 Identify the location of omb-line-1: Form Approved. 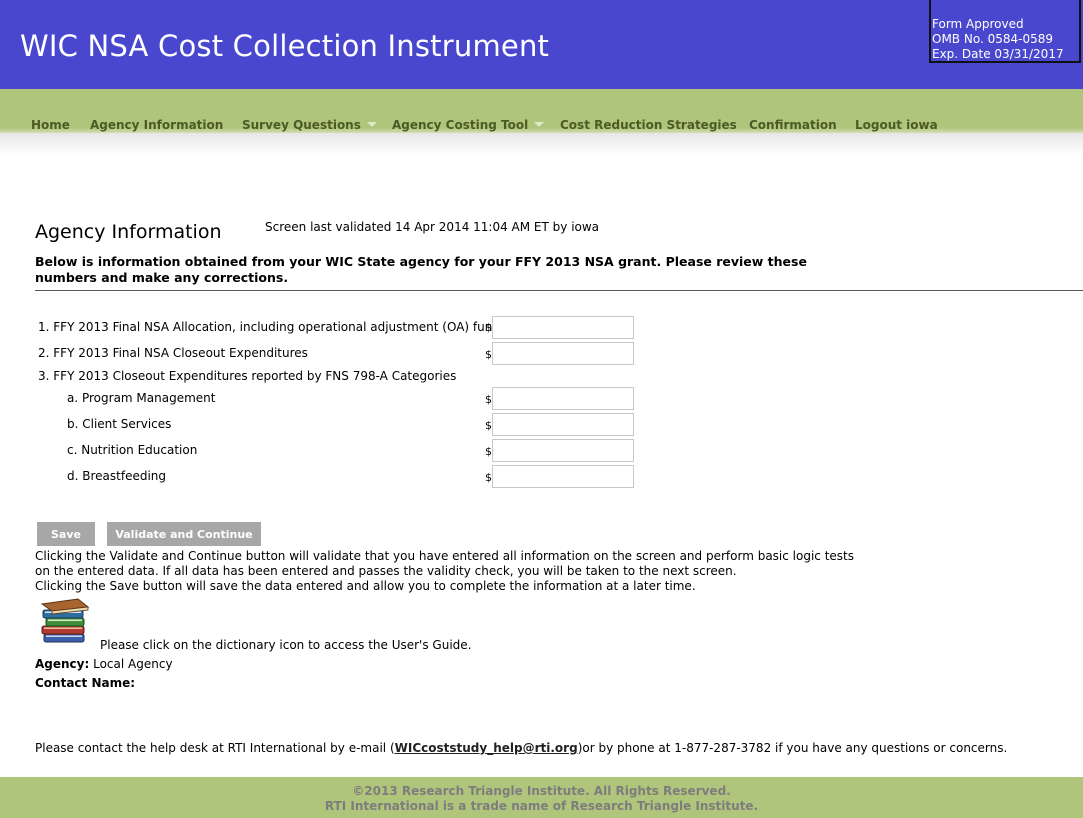
(978, 24).